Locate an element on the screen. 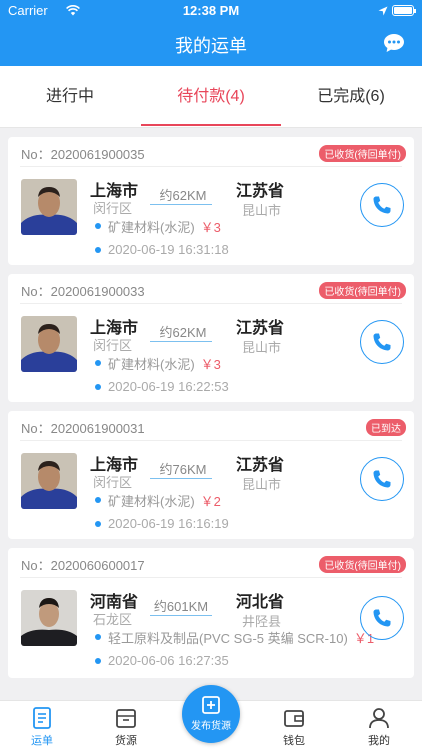 Image resolution: width=422 pixels, height=750 pixels. chat-bubble-icon is located at coordinates (394, 45).